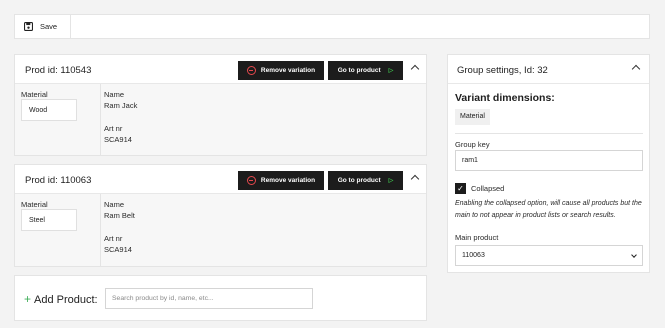  I want to click on name-value: Ram Jack, so click(121, 105).